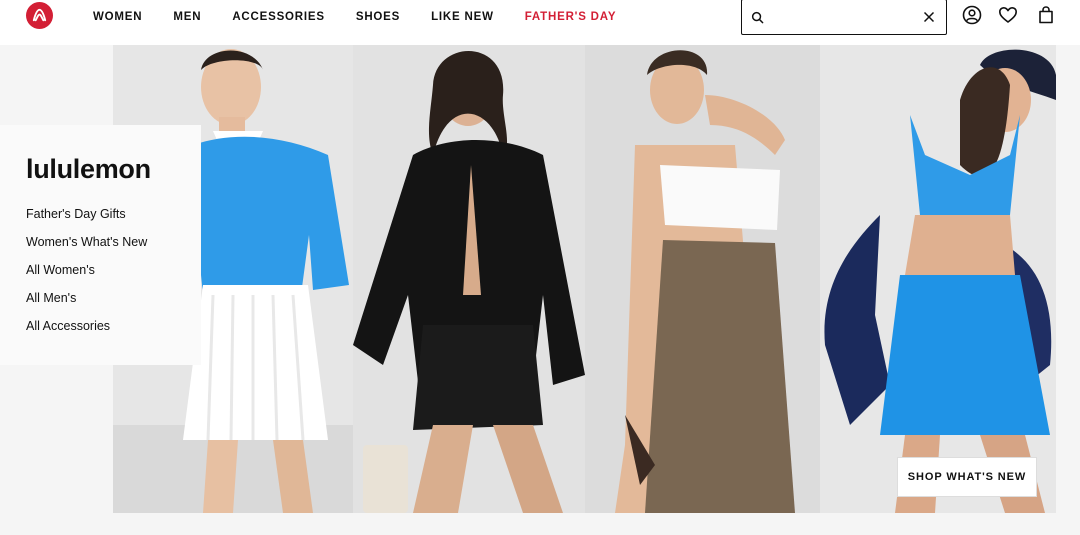  What do you see at coordinates (571, 17) in the screenshot?
I see `nav-fathers-day: FATHER'S DAY` at bounding box center [571, 17].